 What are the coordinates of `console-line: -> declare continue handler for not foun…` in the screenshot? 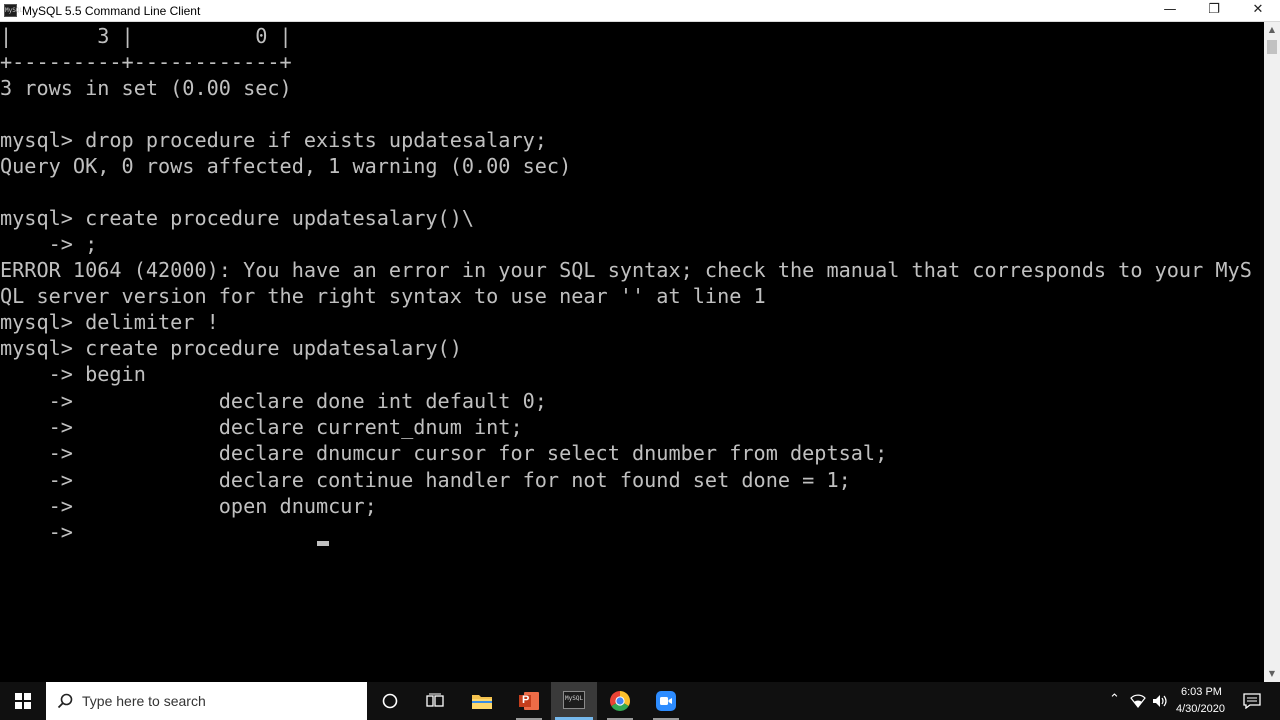 It's located at (425, 480).